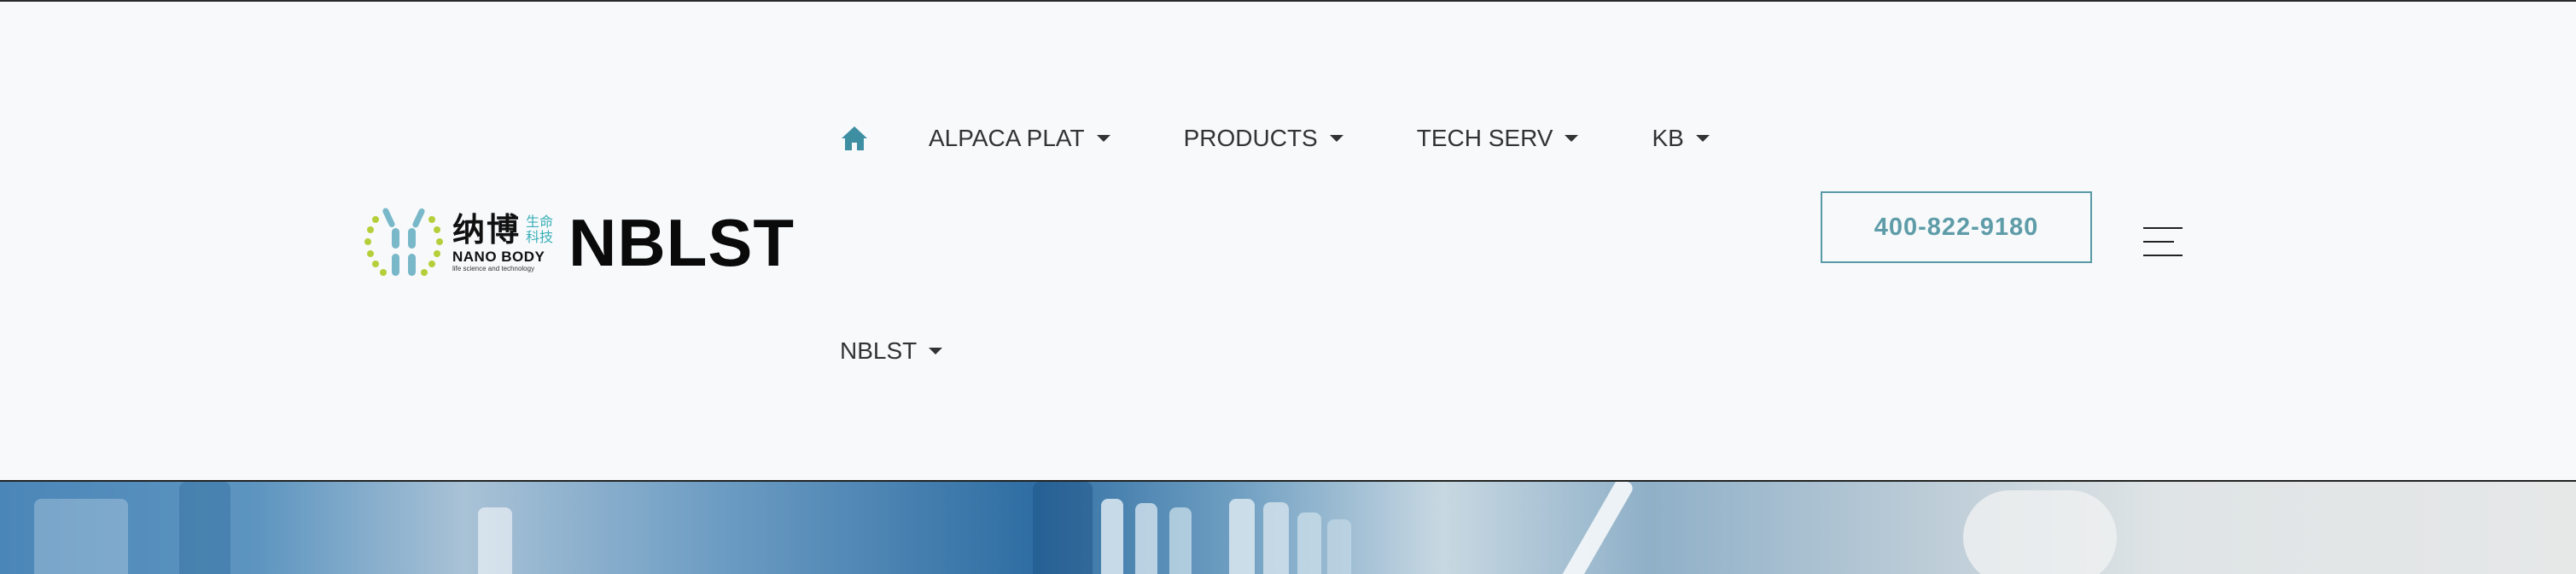 The image size is (2576, 574). I want to click on nav-item-nblst: NBLST, so click(891, 351).